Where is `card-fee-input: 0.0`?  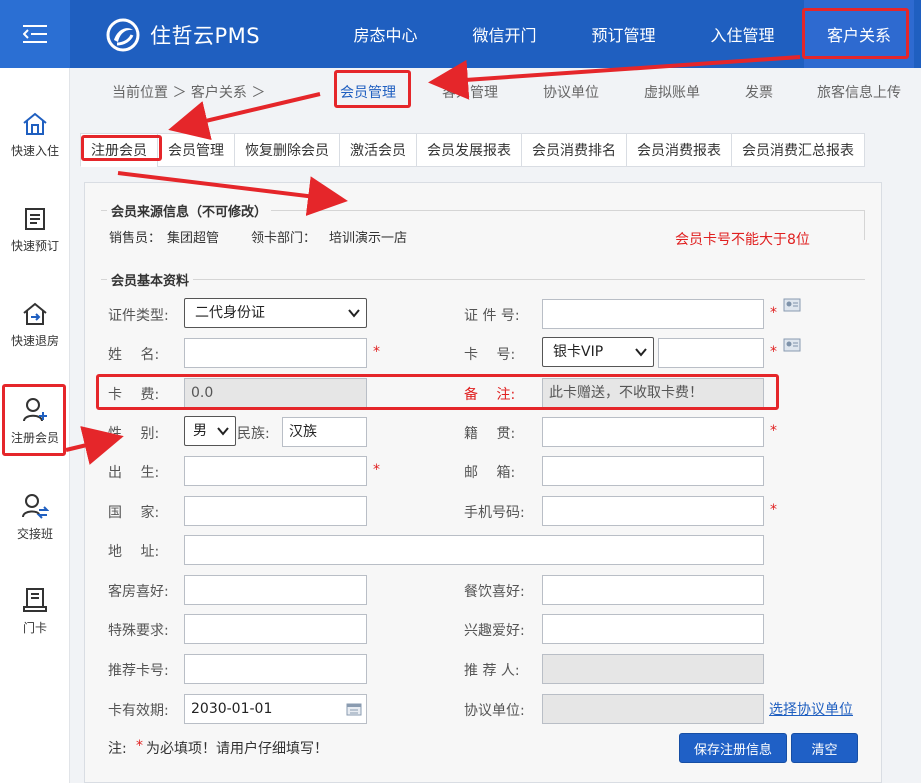
card-fee-input: 0.0 is located at coordinates (275, 393).